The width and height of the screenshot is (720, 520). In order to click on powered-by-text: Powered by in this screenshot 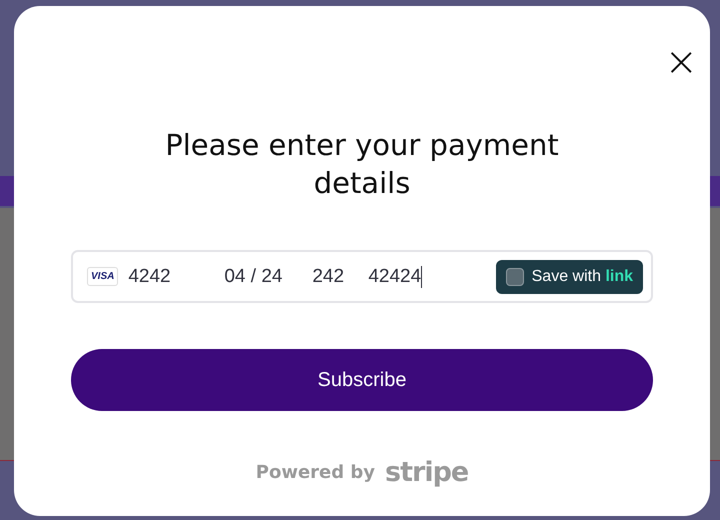, I will do `click(316, 472)`.